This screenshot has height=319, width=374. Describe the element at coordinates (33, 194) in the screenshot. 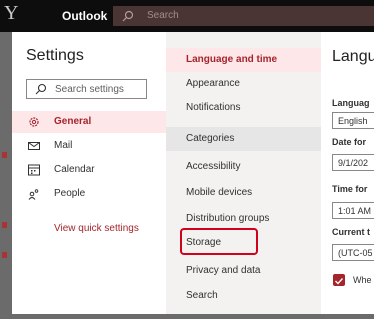

I see `people-icon` at that location.